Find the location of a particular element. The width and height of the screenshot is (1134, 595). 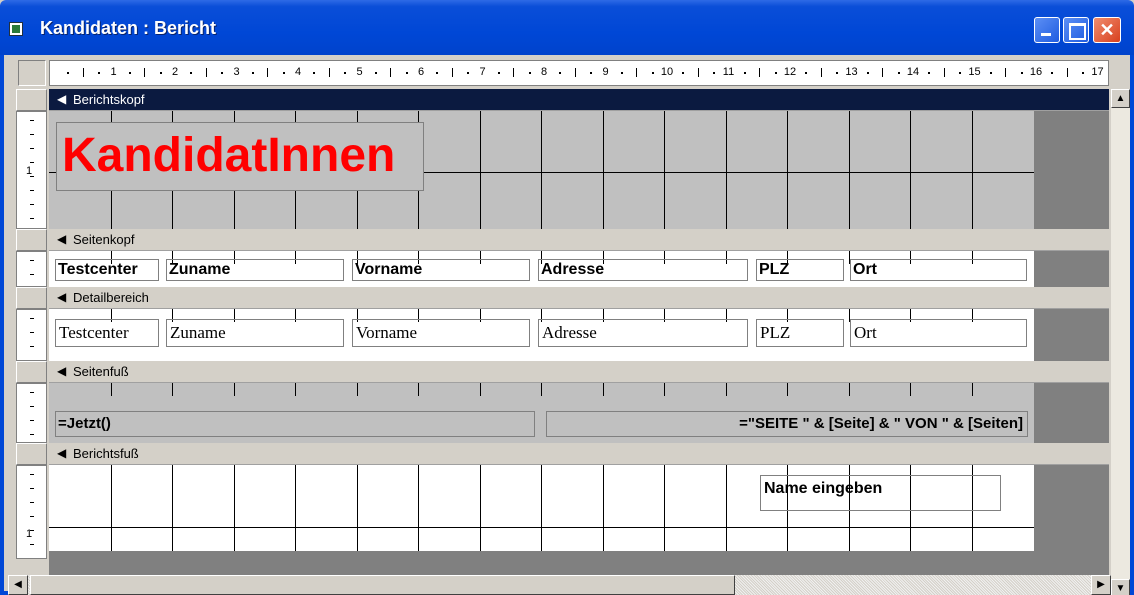

horizontal-scrollbar: ◀ ▶ is located at coordinates (559, 585).